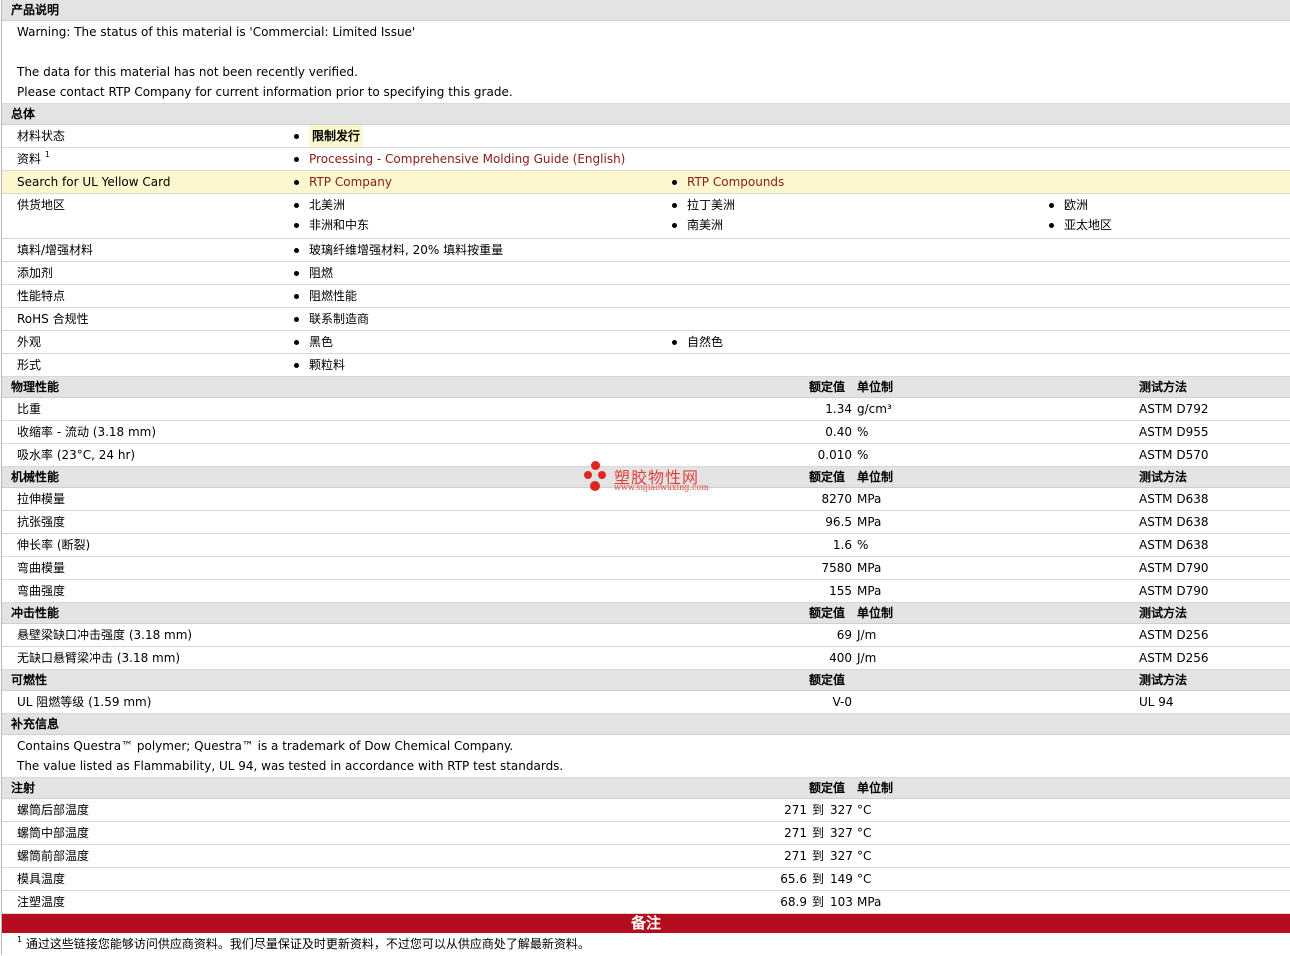  What do you see at coordinates (711, 205) in the screenshot?
I see `region-item: 拉丁美洲` at bounding box center [711, 205].